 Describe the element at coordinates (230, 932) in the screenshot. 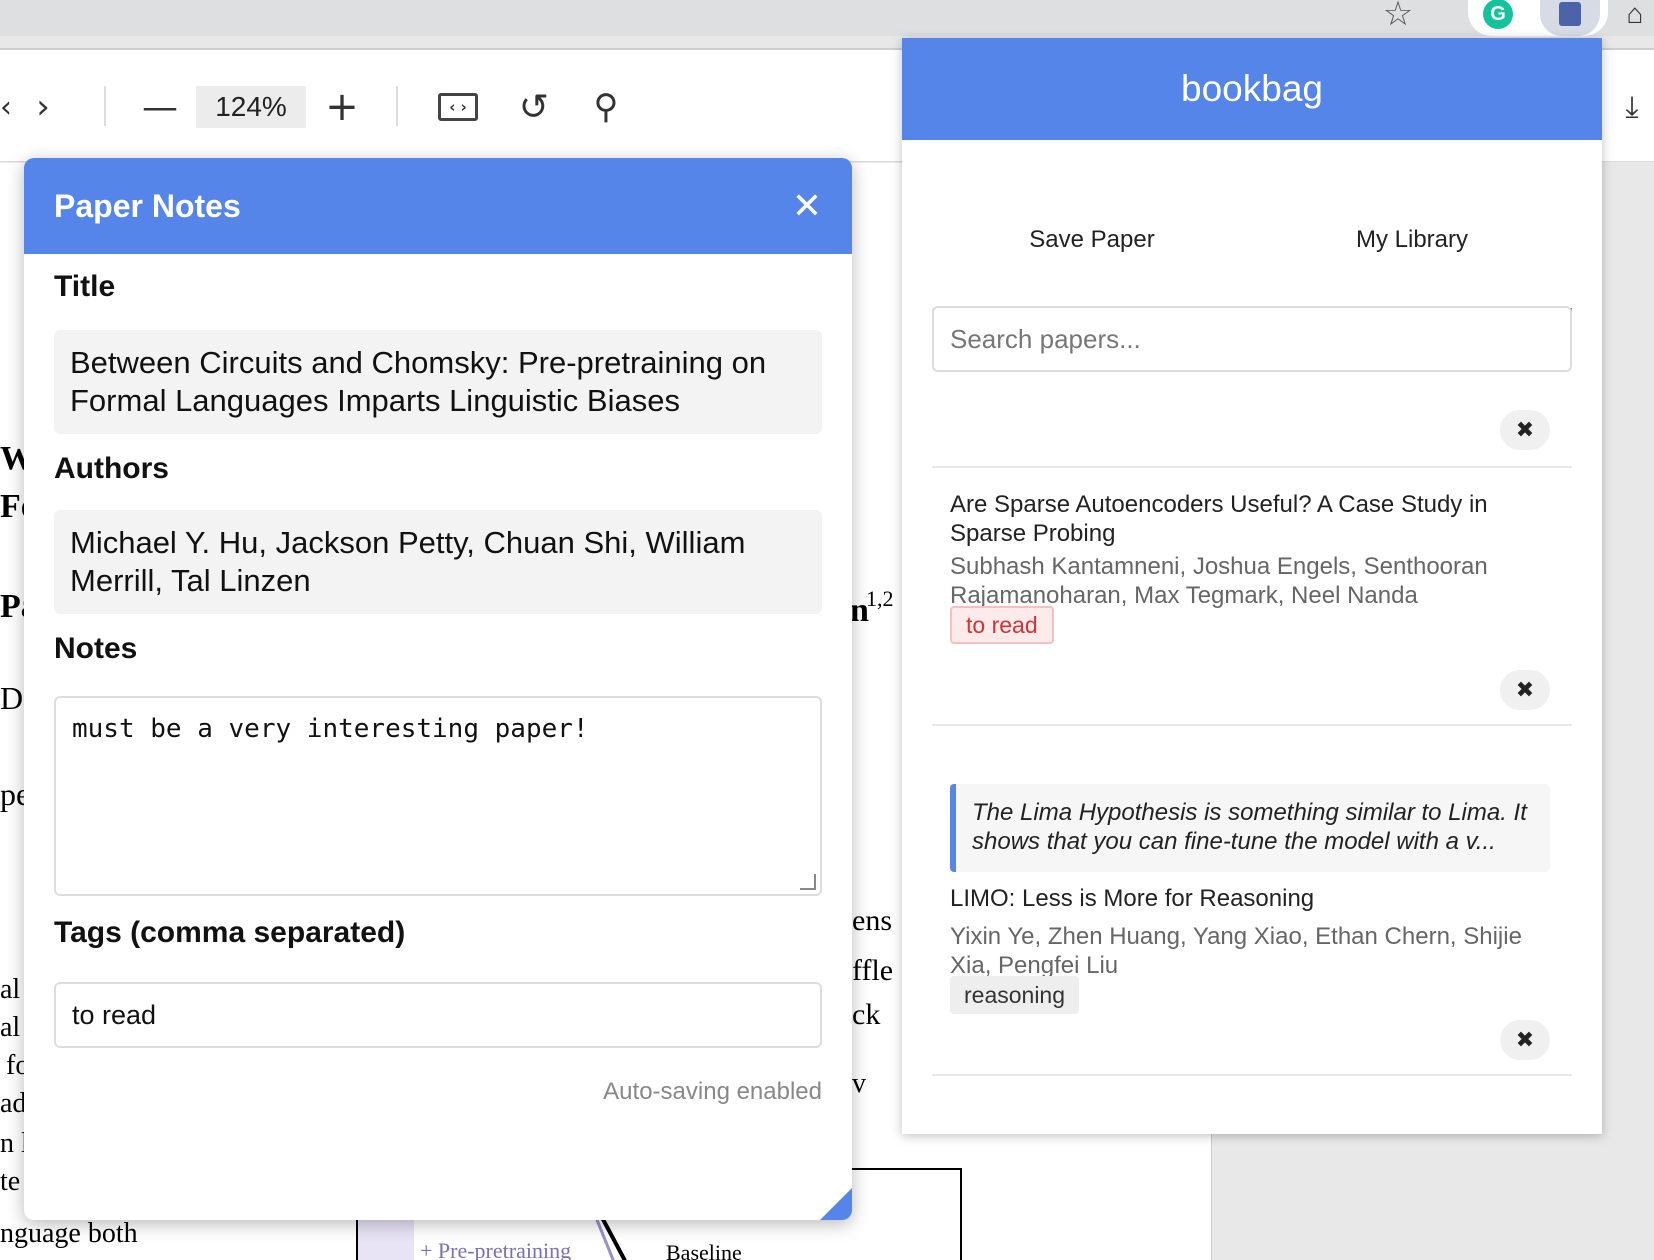

I see `tags-label: Tags (comma separated)` at that location.